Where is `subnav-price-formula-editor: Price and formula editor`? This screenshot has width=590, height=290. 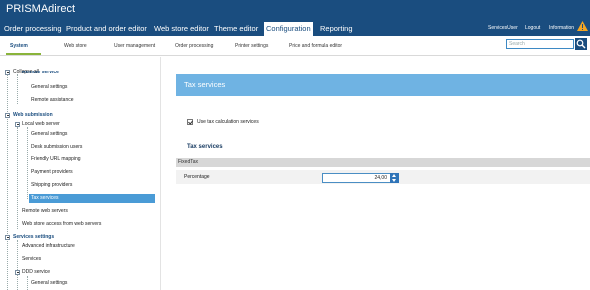
subnav-price-formula-editor: Price and formula editor is located at coordinates (315, 46).